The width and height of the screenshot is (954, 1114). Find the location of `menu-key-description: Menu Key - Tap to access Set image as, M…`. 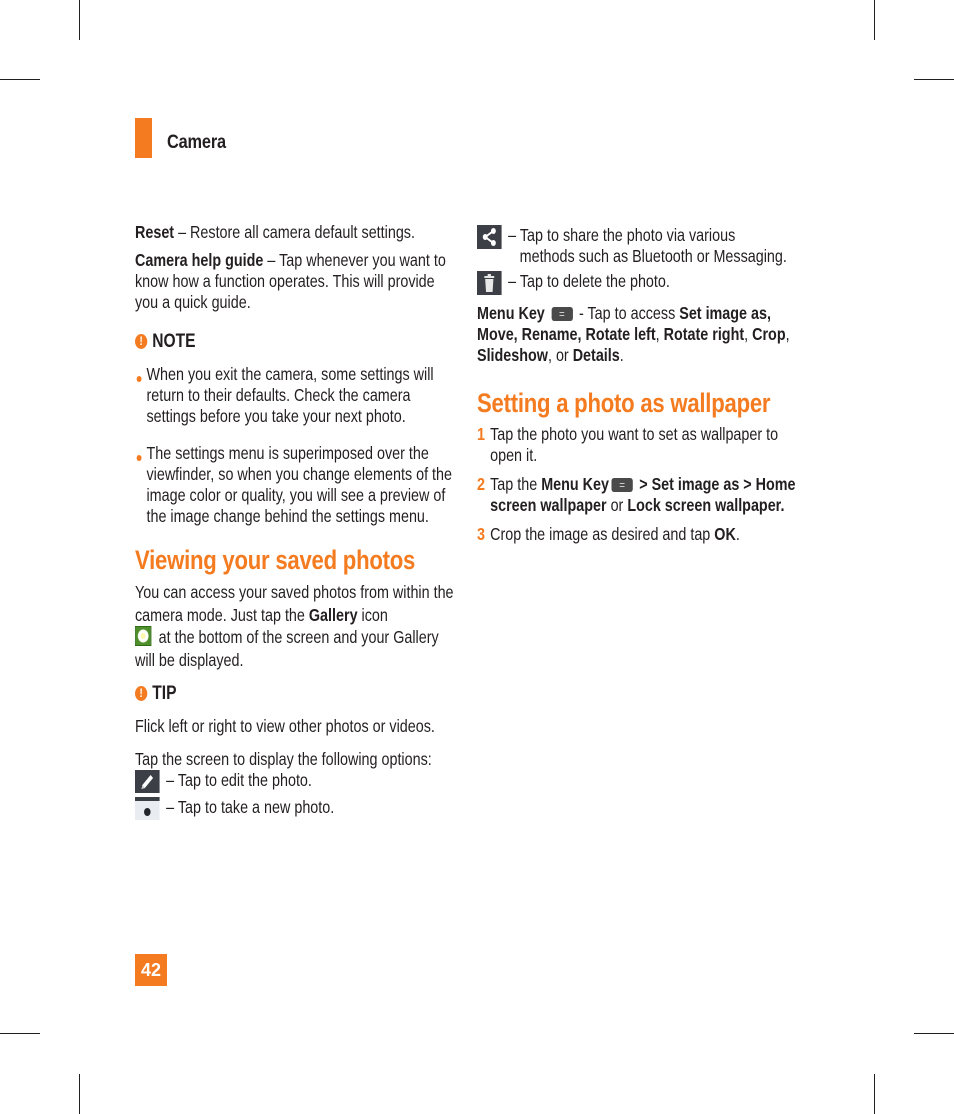

menu-key-description: Menu Key - Tap to access Set image as, M… is located at coordinates (637, 334).